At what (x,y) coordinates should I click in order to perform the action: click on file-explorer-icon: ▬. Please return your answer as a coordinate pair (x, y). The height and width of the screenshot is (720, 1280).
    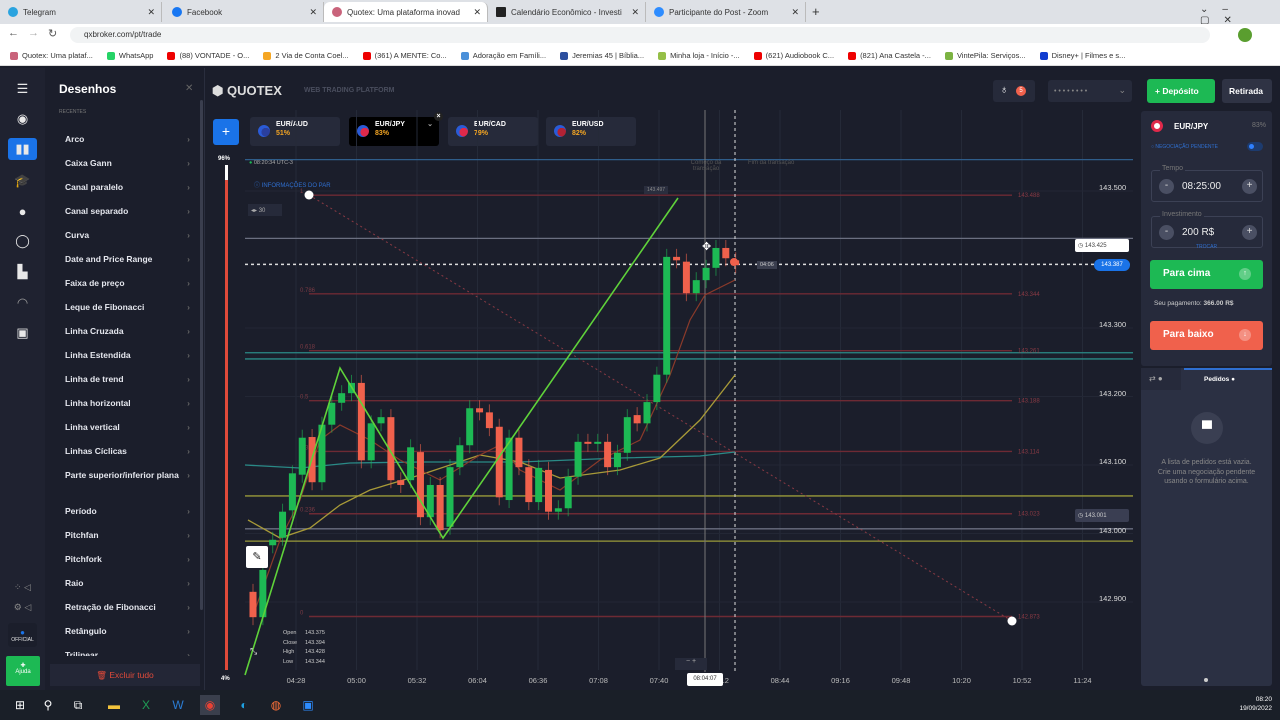
    Looking at the image, I should click on (114, 705).